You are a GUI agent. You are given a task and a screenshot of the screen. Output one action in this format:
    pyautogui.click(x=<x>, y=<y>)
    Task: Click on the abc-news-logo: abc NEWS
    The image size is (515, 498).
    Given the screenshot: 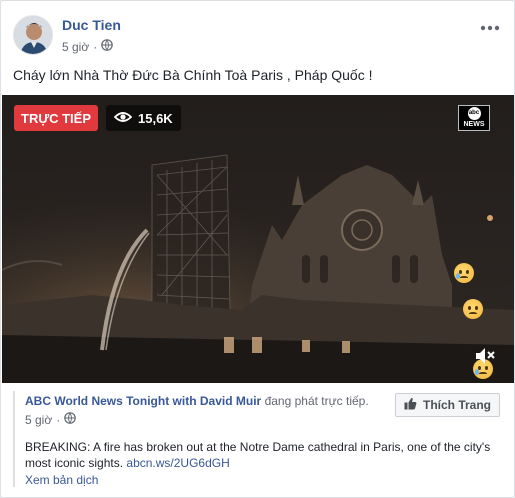 What is the action you would take?
    pyautogui.click(x=474, y=118)
    